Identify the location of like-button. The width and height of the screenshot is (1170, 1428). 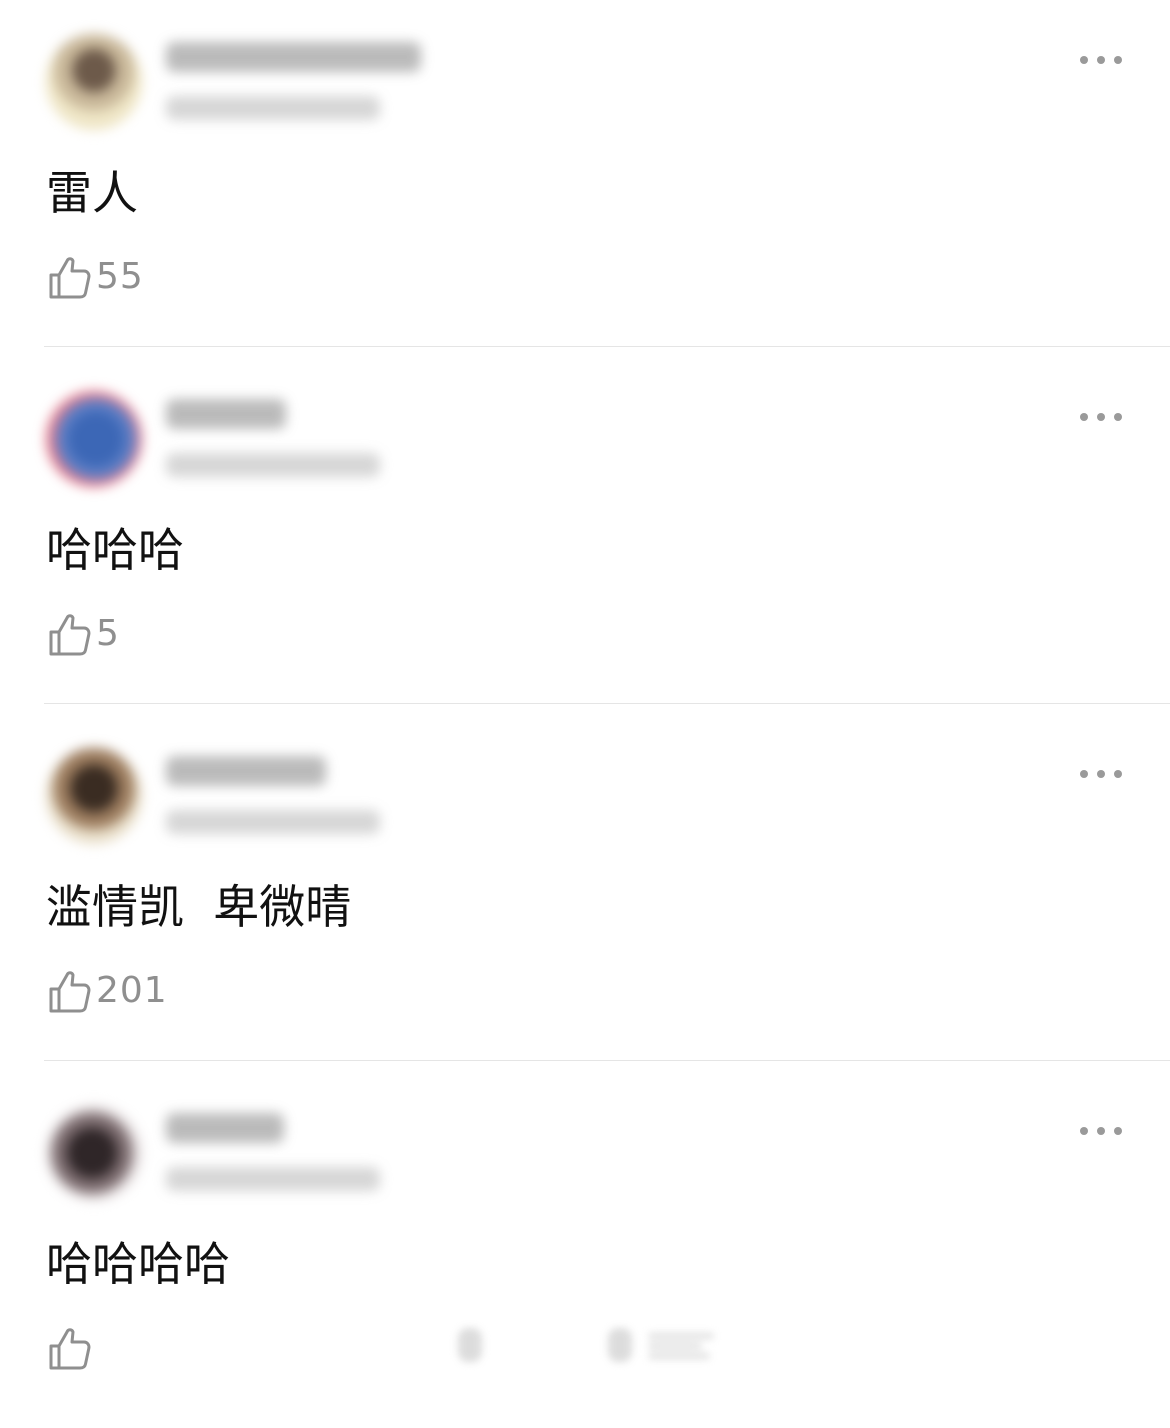
(72, 1348).